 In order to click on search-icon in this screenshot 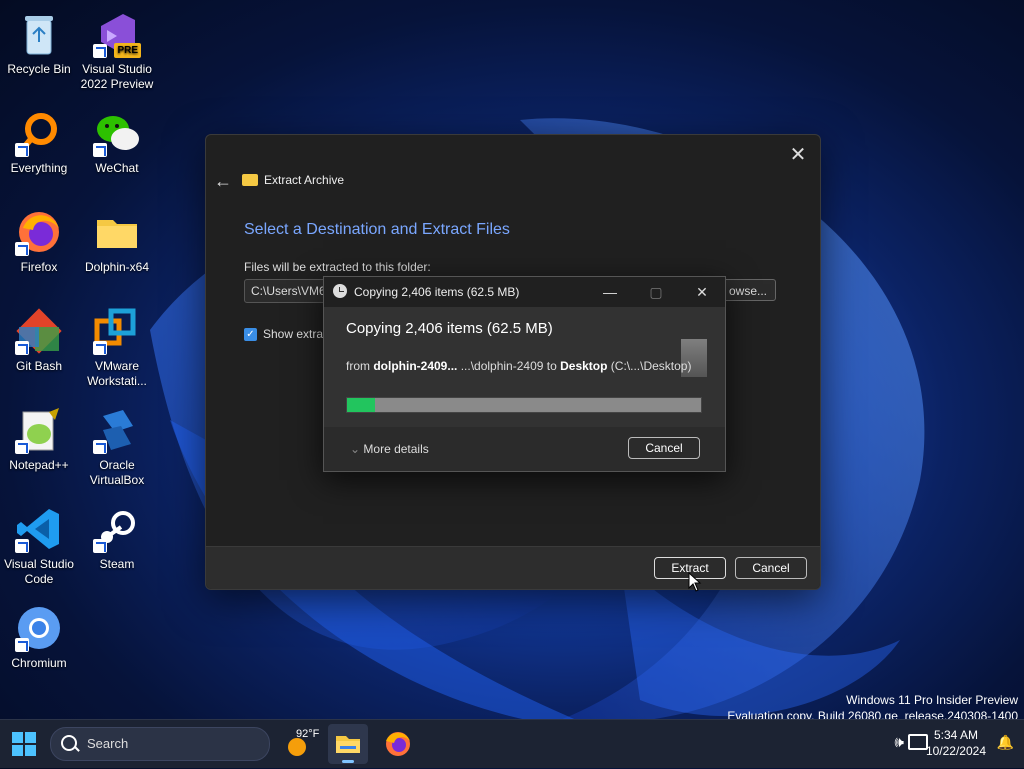, I will do `click(69, 743)`.